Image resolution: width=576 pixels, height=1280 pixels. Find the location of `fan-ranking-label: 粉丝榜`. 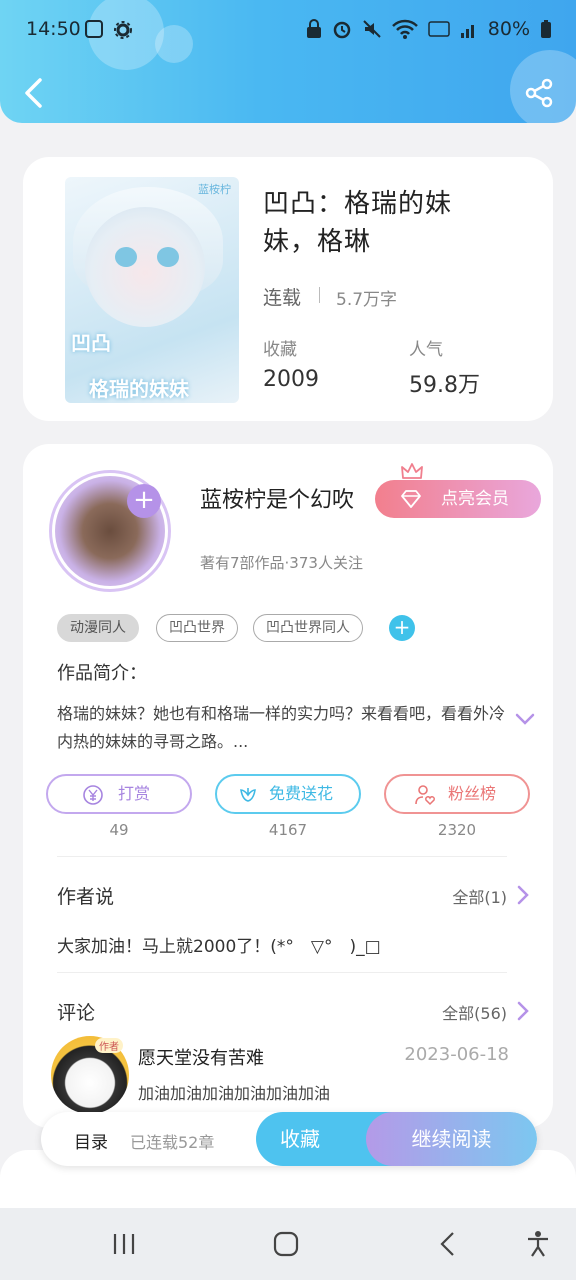

fan-ranking-label: 粉丝榜 is located at coordinates (472, 793).